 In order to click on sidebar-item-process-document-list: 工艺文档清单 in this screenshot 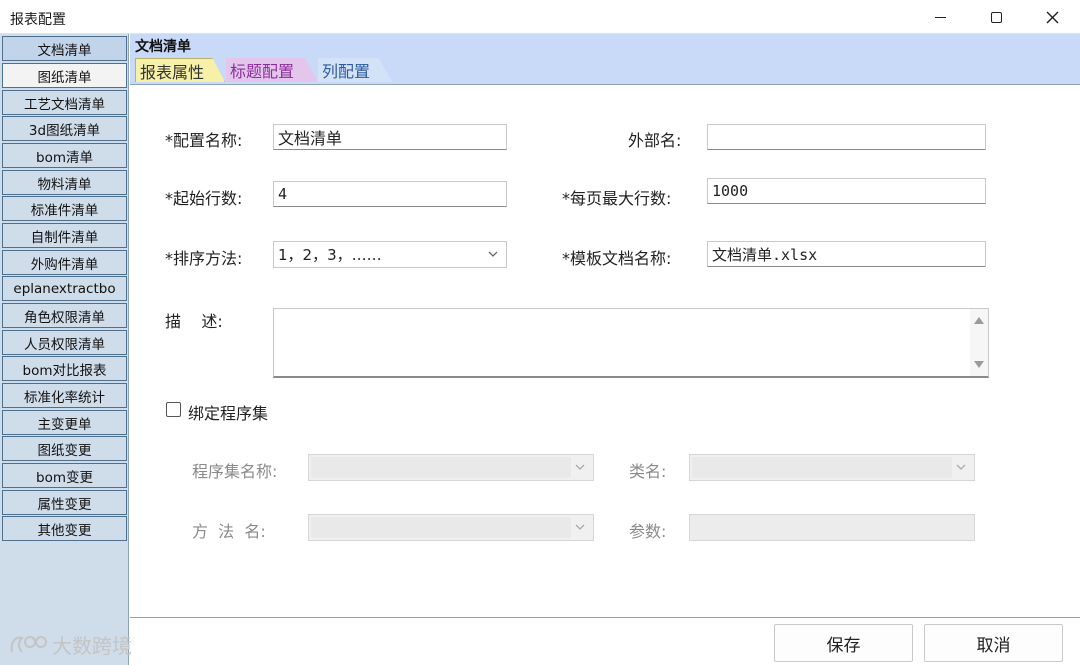, I will do `click(64, 102)`.